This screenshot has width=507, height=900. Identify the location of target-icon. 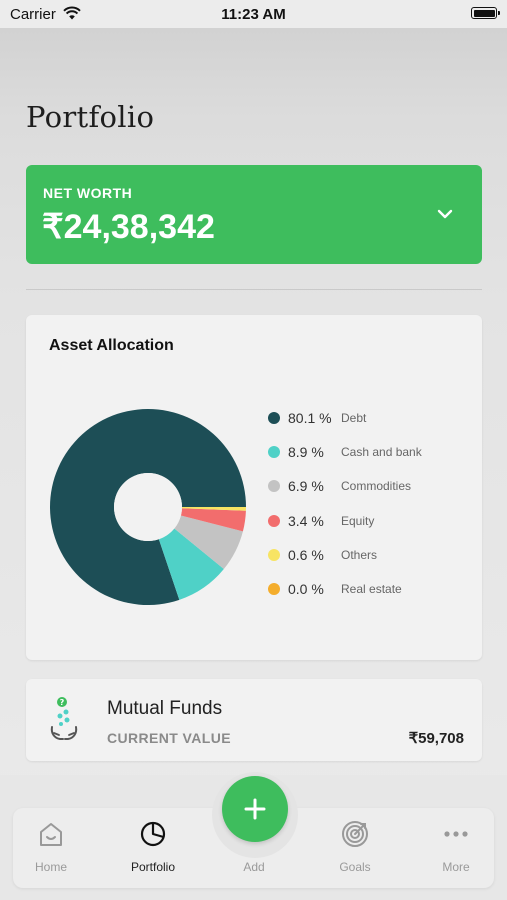
(355, 834).